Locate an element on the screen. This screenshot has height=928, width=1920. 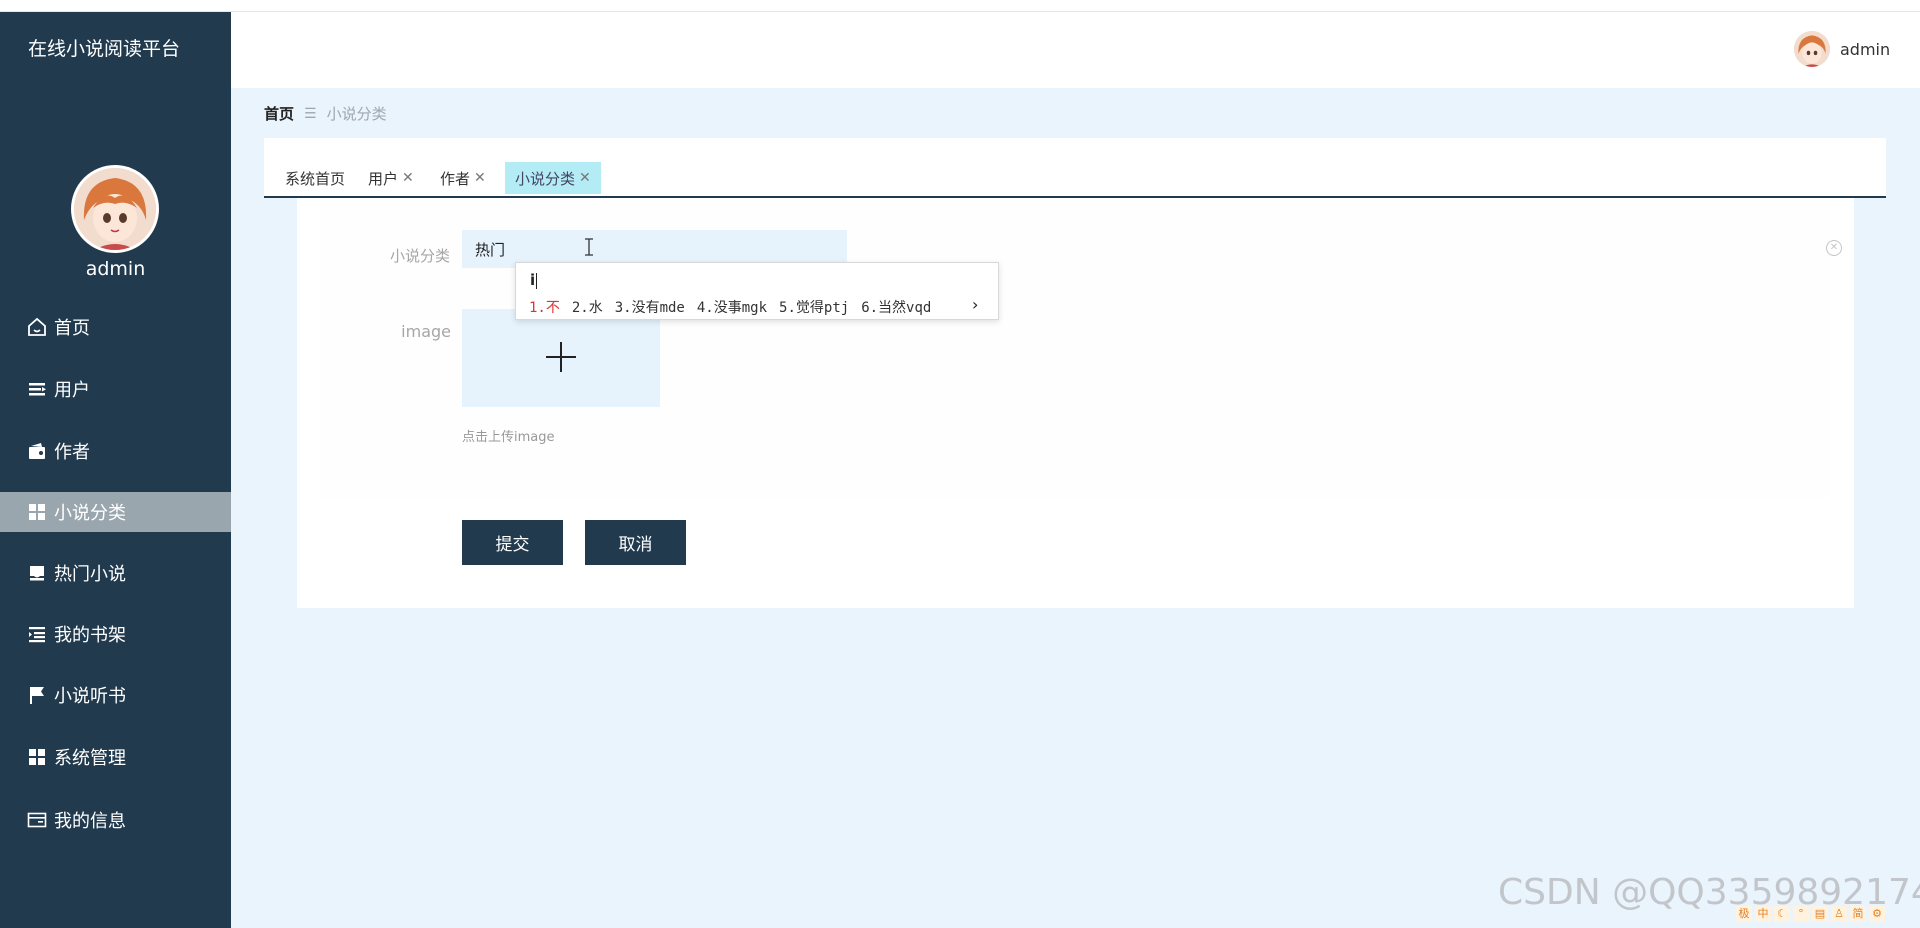
sidebar-item-system: 系统管理 is located at coordinates (115, 757).